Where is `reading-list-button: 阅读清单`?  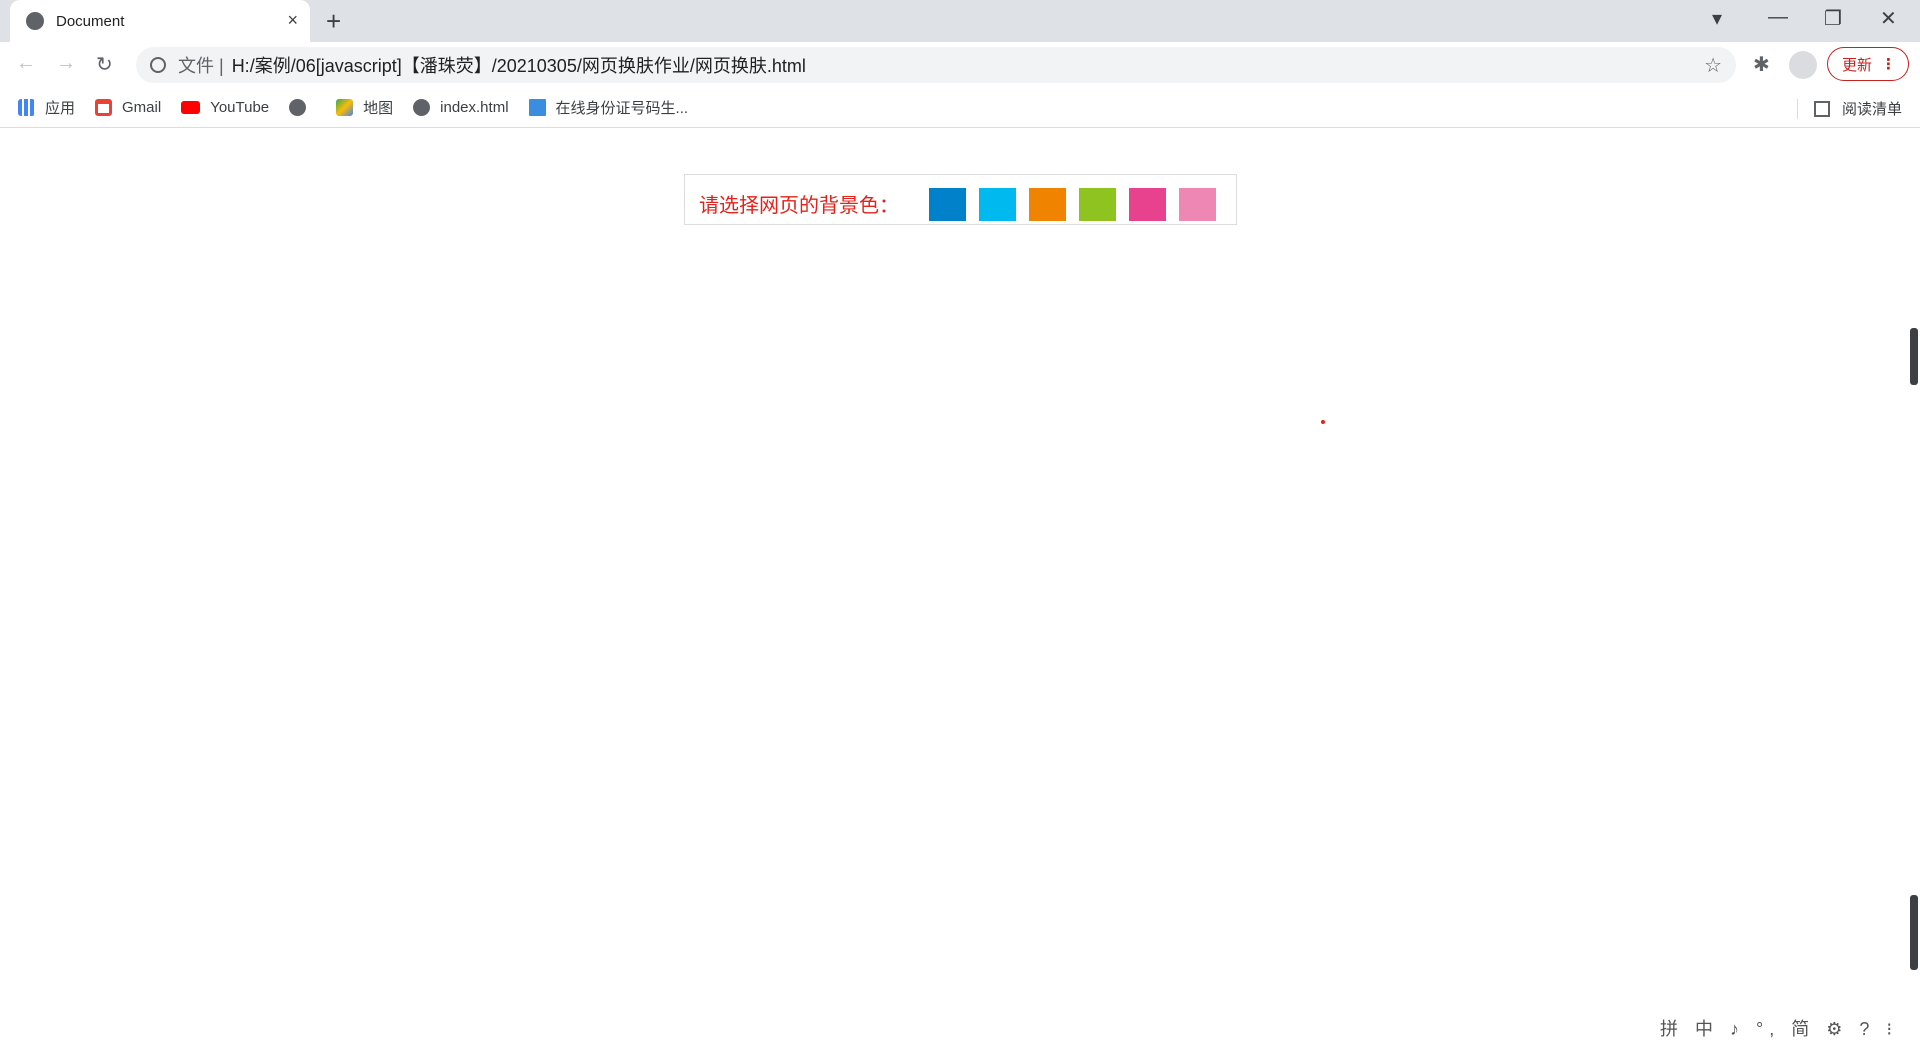
reading-list-button: 阅读清单 is located at coordinates (1849, 108).